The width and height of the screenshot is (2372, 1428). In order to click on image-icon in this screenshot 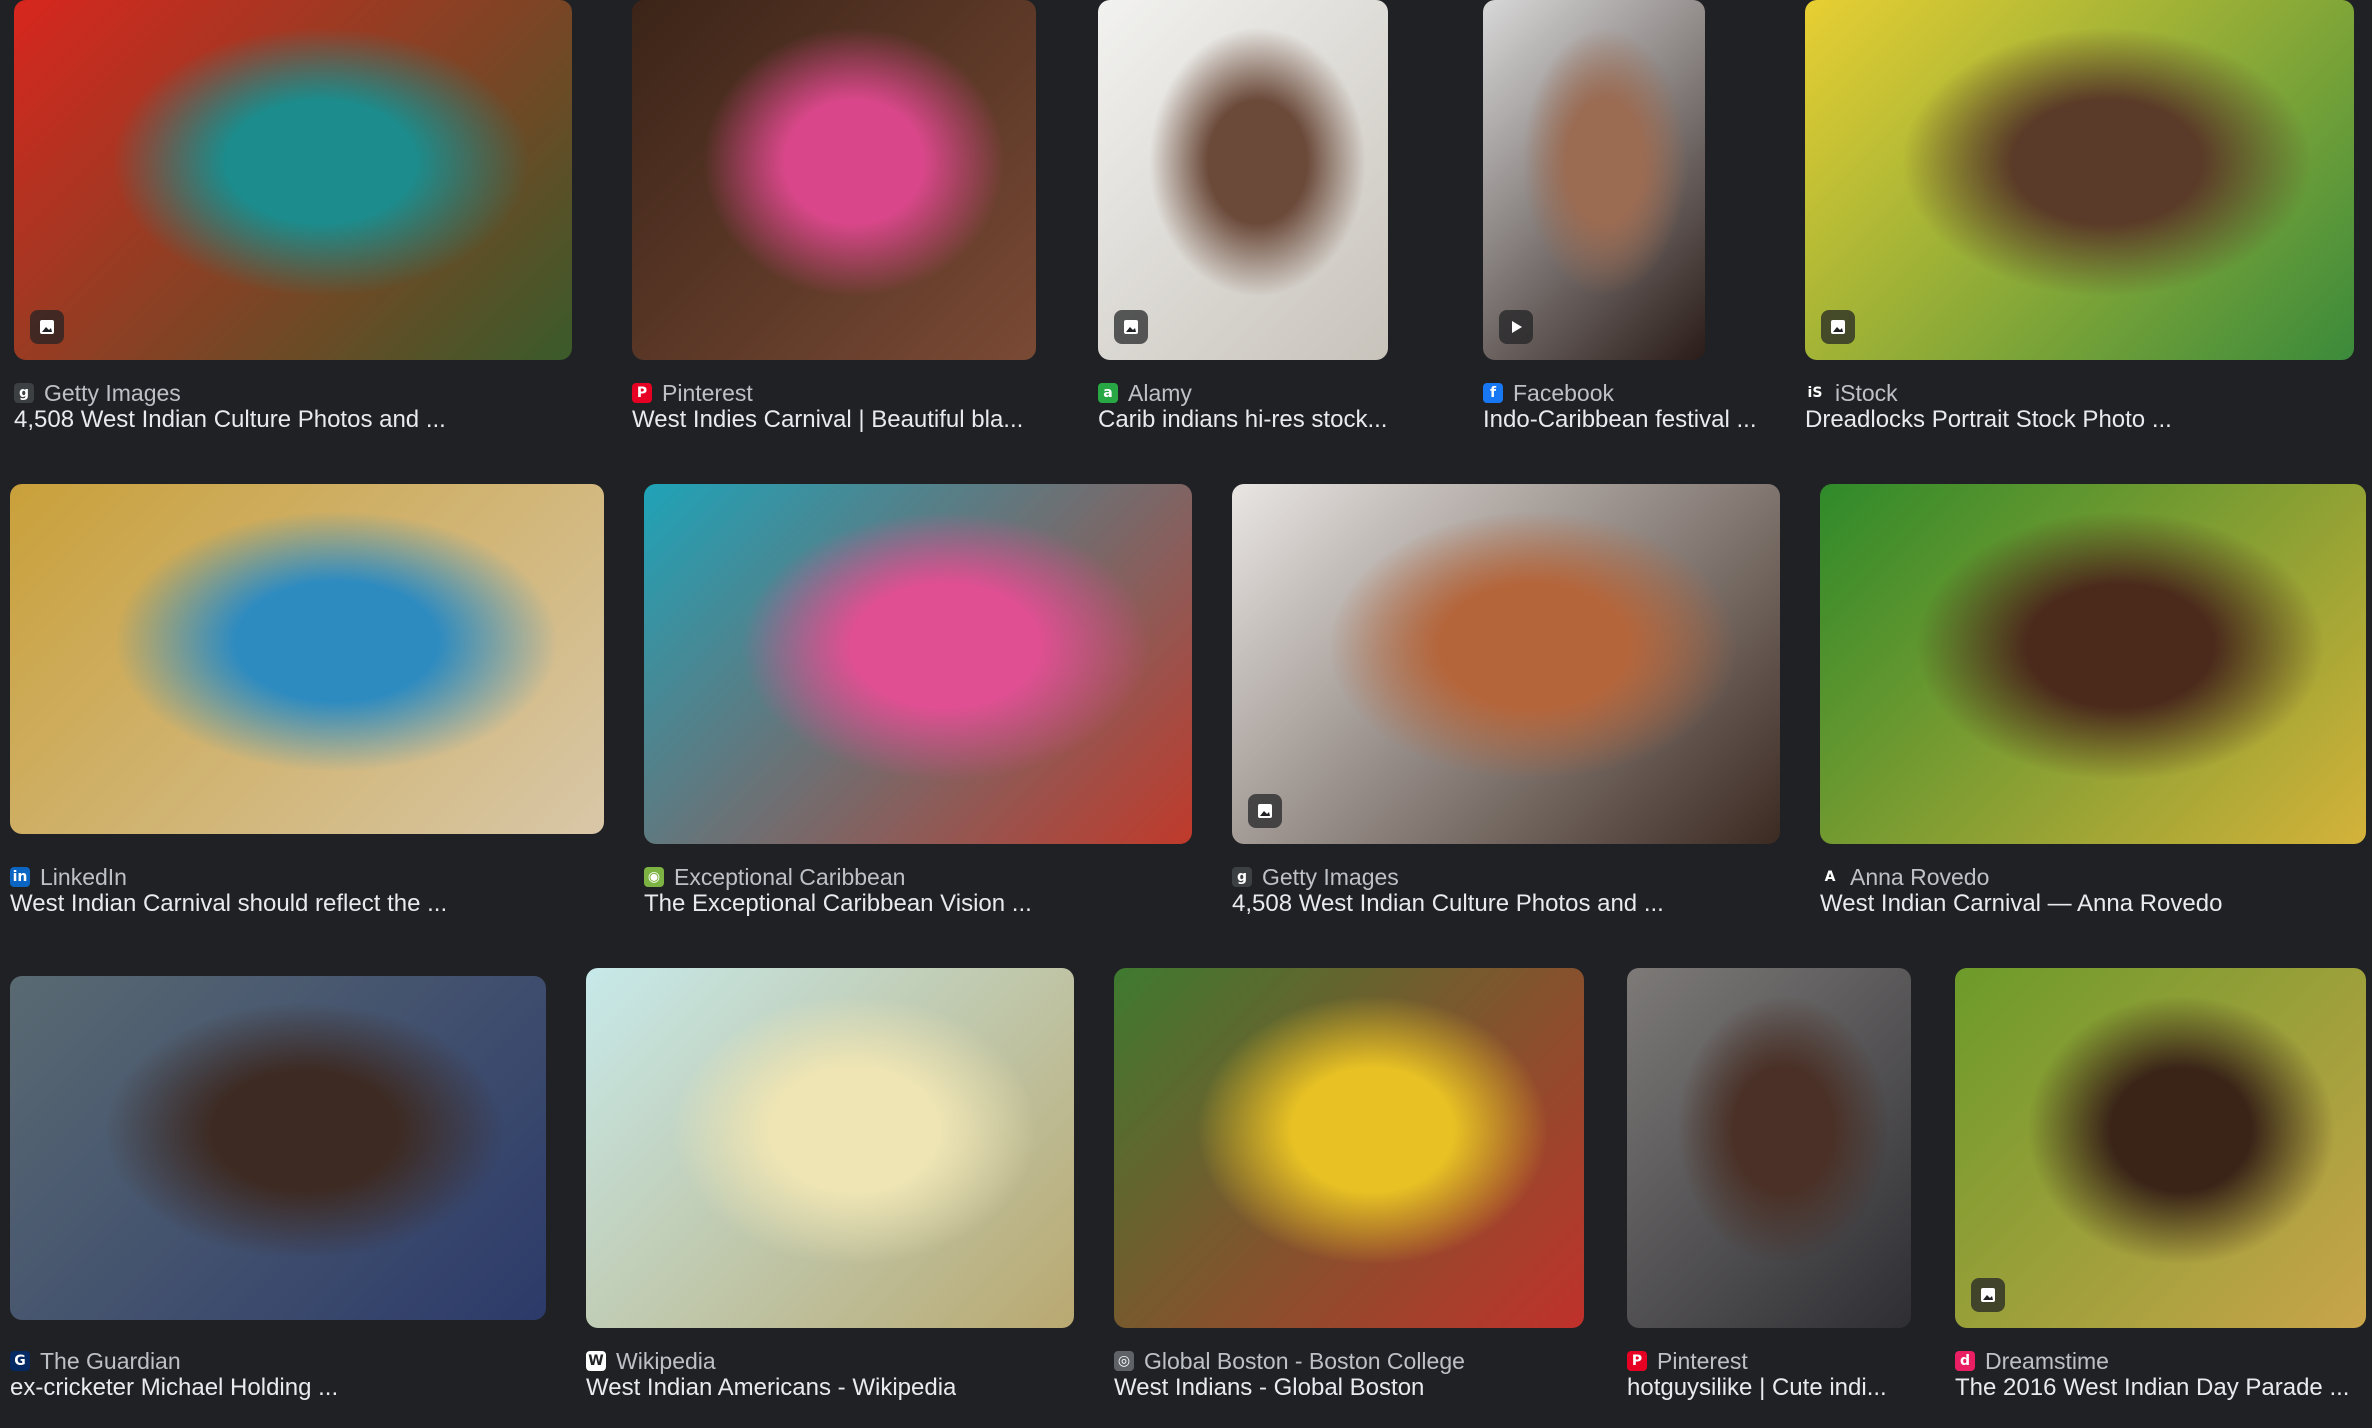, I will do `click(1988, 1295)`.